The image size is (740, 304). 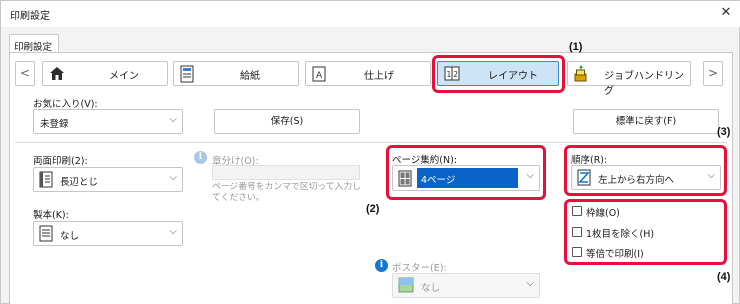 What do you see at coordinates (577, 232) in the screenshot?
I see `exclude-first-page-checkbox` at bounding box center [577, 232].